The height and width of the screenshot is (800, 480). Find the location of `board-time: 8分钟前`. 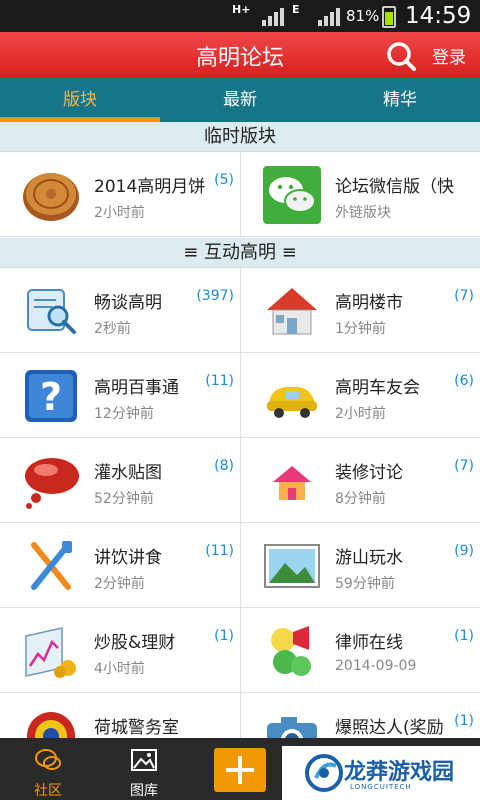

board-time: 8分钟前 is located at coordinates (360, 499).